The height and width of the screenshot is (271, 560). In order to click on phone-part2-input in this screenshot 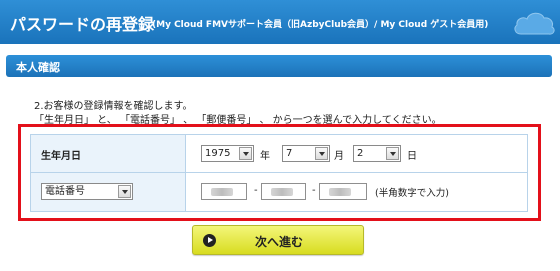, I will do `click(283, 191)`.